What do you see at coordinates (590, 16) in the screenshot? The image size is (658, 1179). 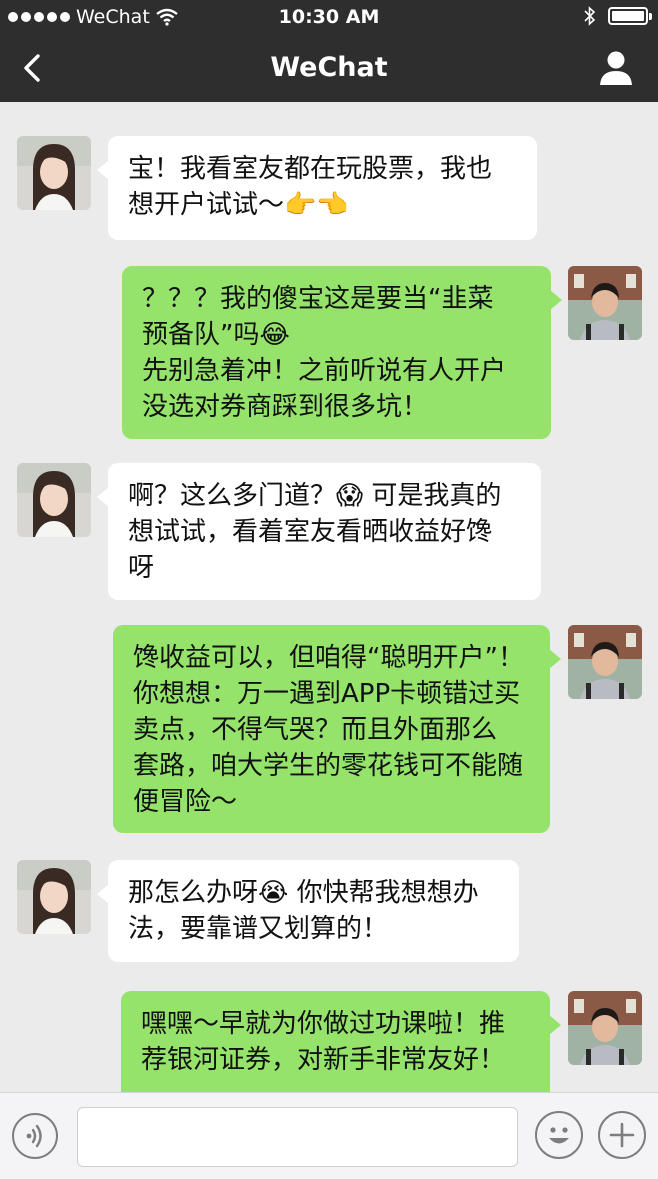 I see `bluetooth-icon` at bounding box center [590, 16].